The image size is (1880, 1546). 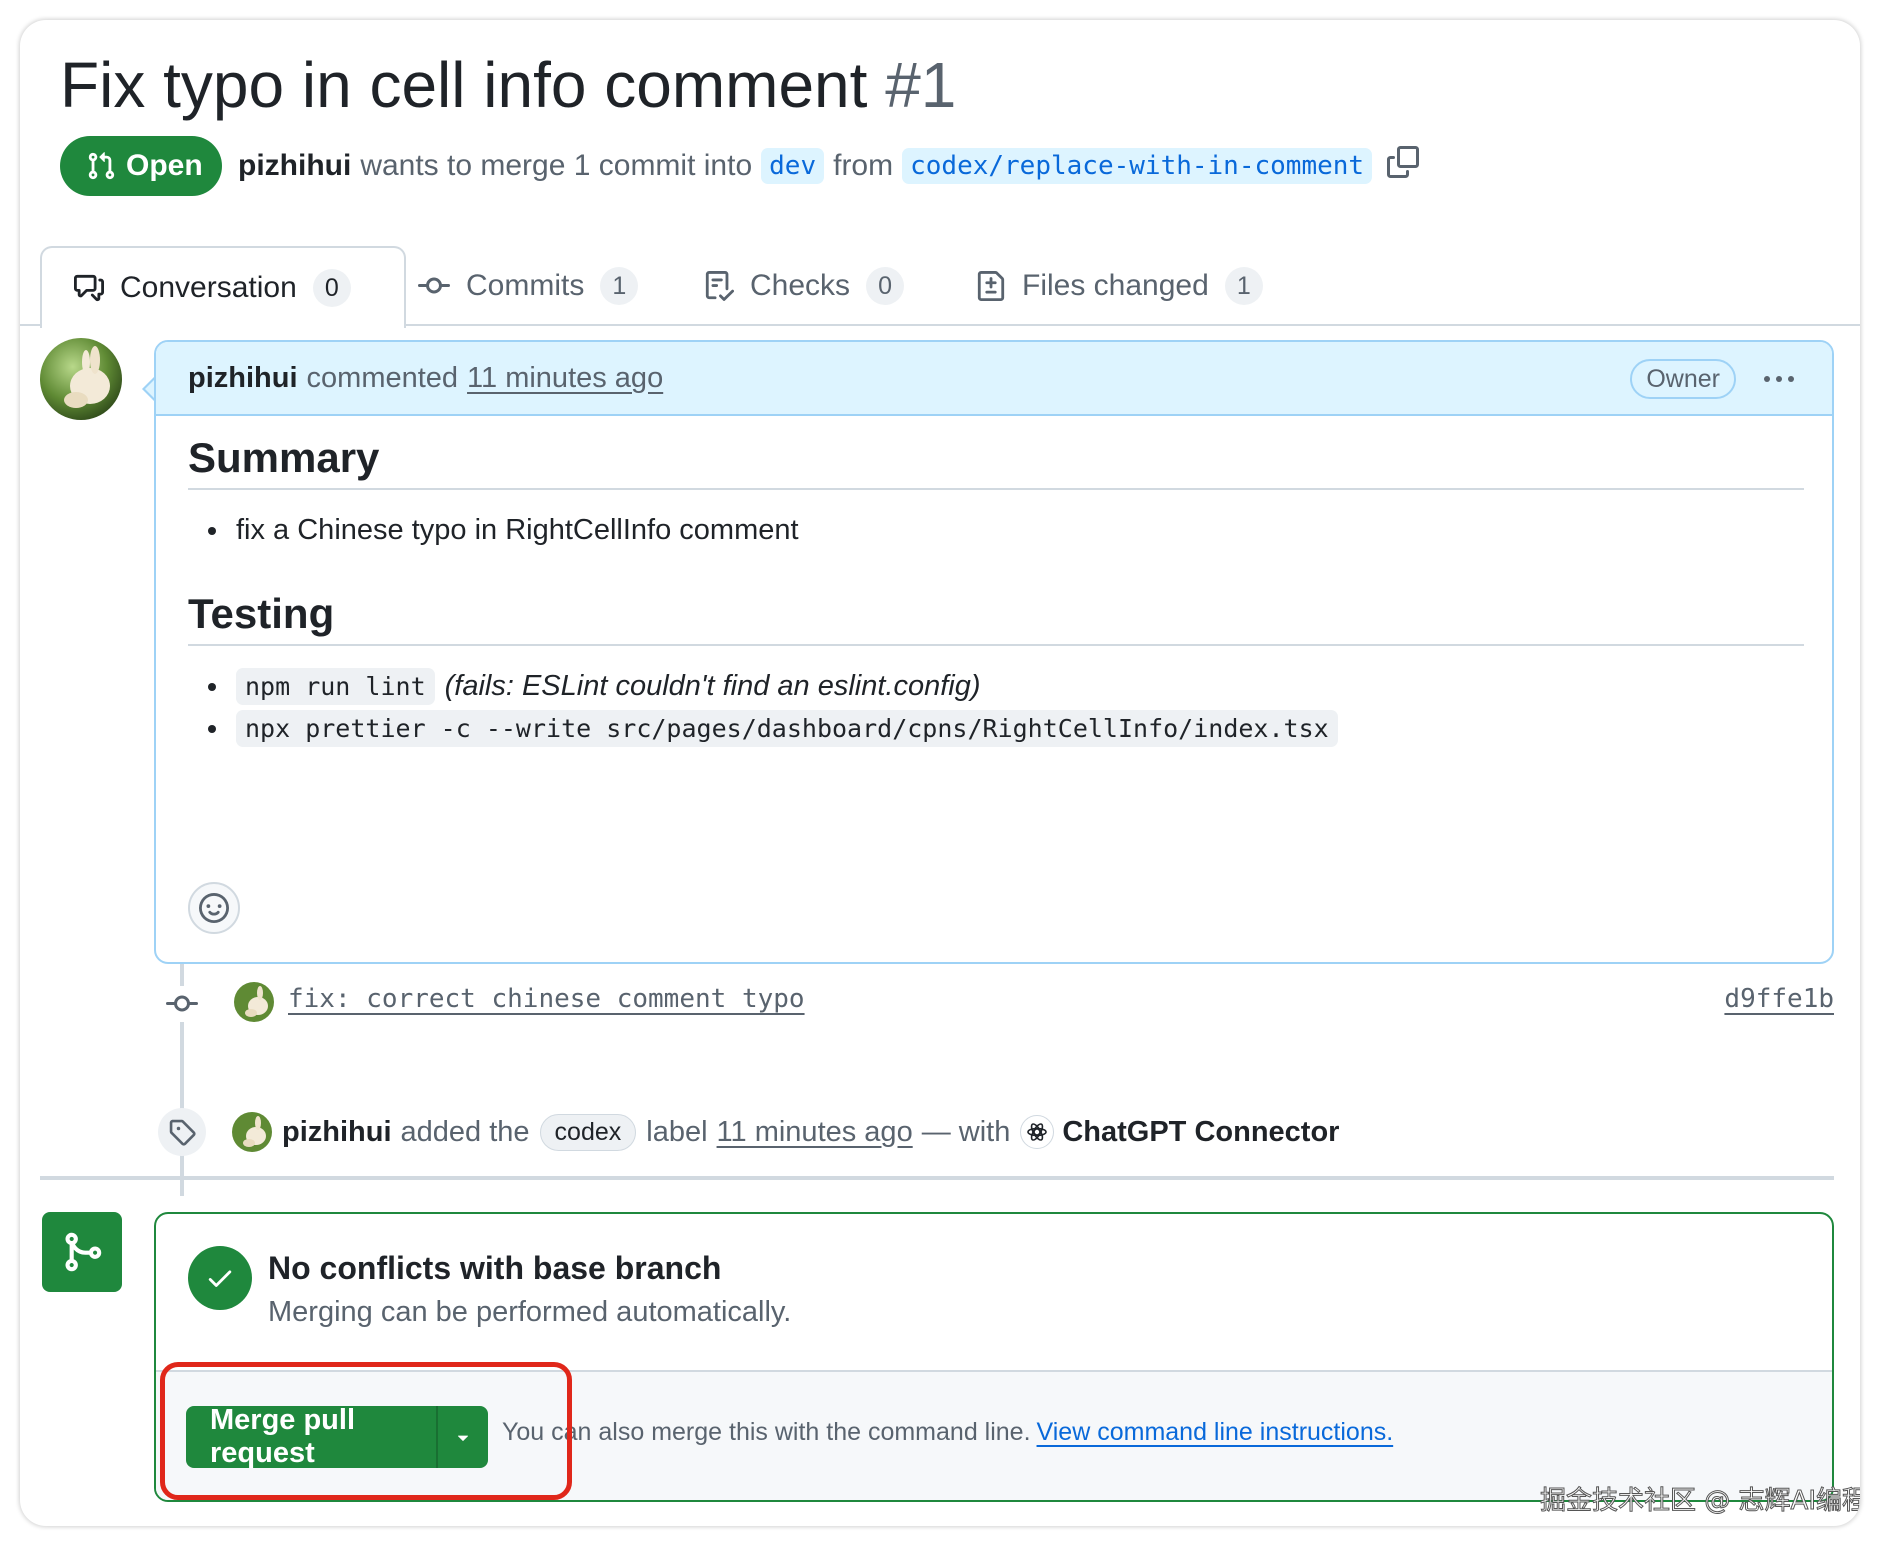 What do you see at coordinates (996, 489) in the screenshot?
I see `summary-divider` at bounding box center [996, 489].